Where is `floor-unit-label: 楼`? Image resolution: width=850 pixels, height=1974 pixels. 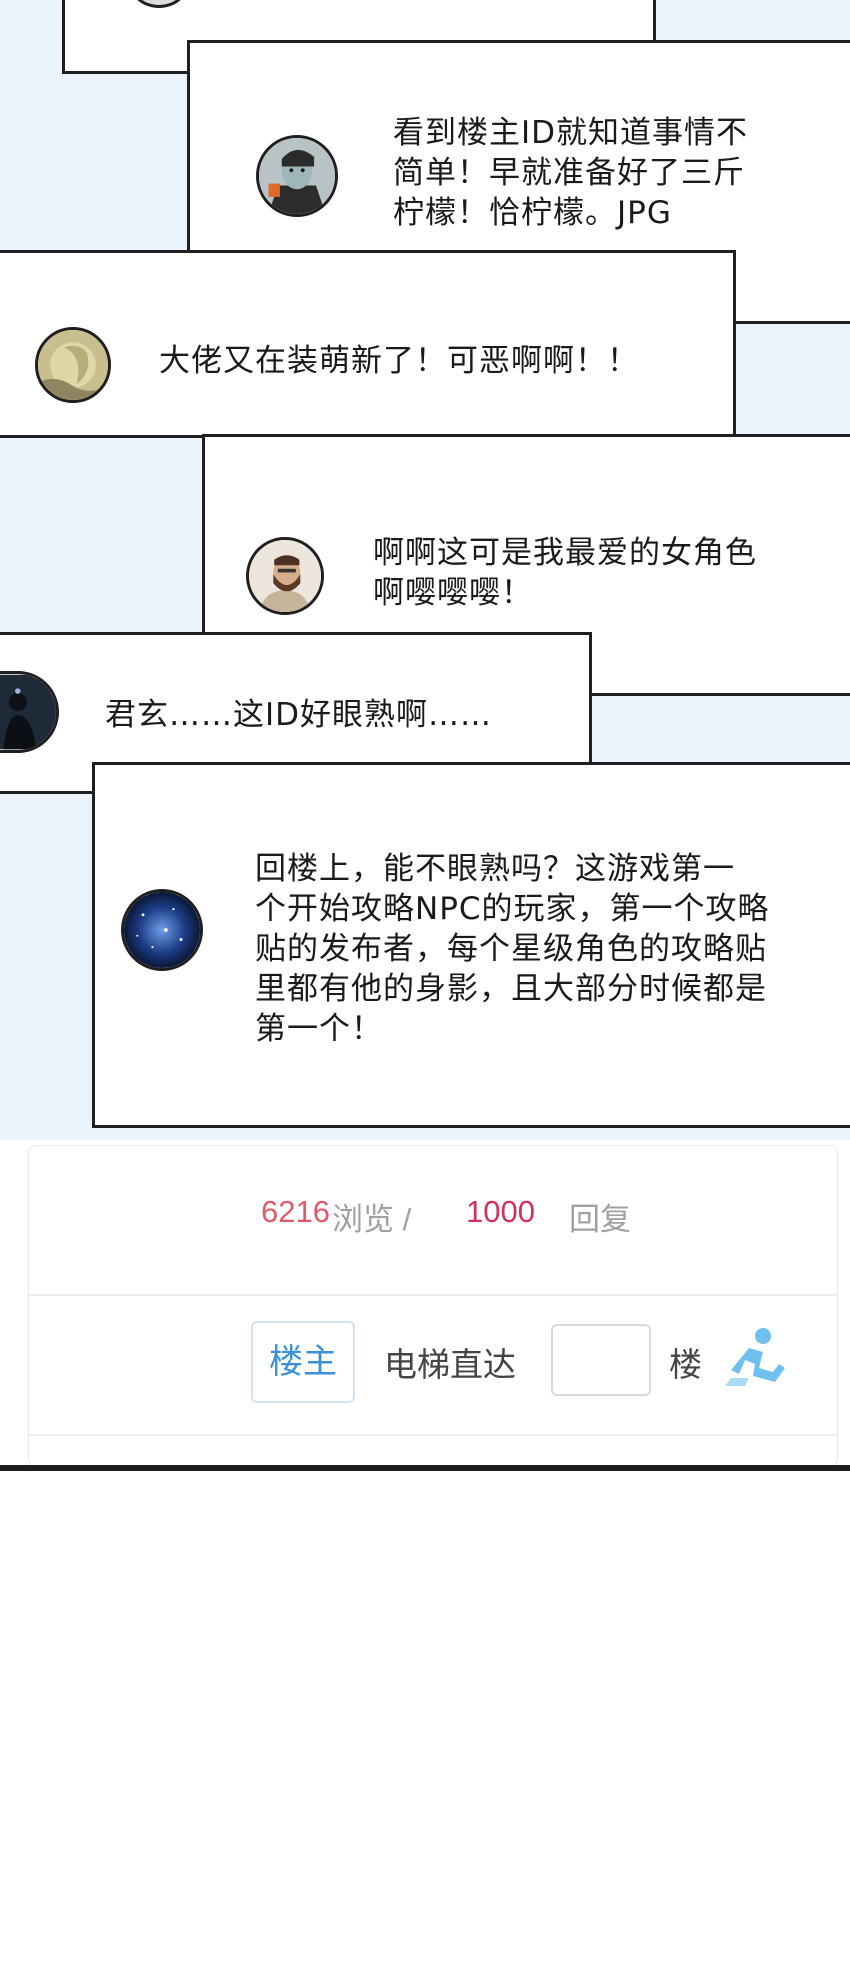 floor-unit-label: 楼 is located at coordinates (685, 1364).